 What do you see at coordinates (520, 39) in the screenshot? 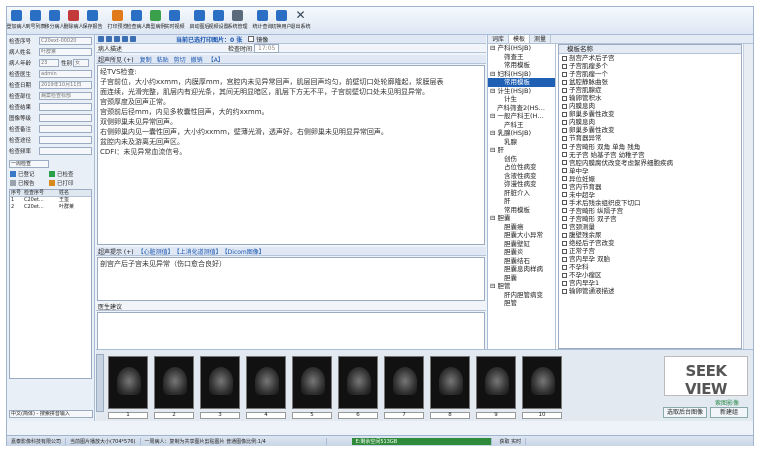
I see `tab-template: 模板` at bounding box center [520, 39].